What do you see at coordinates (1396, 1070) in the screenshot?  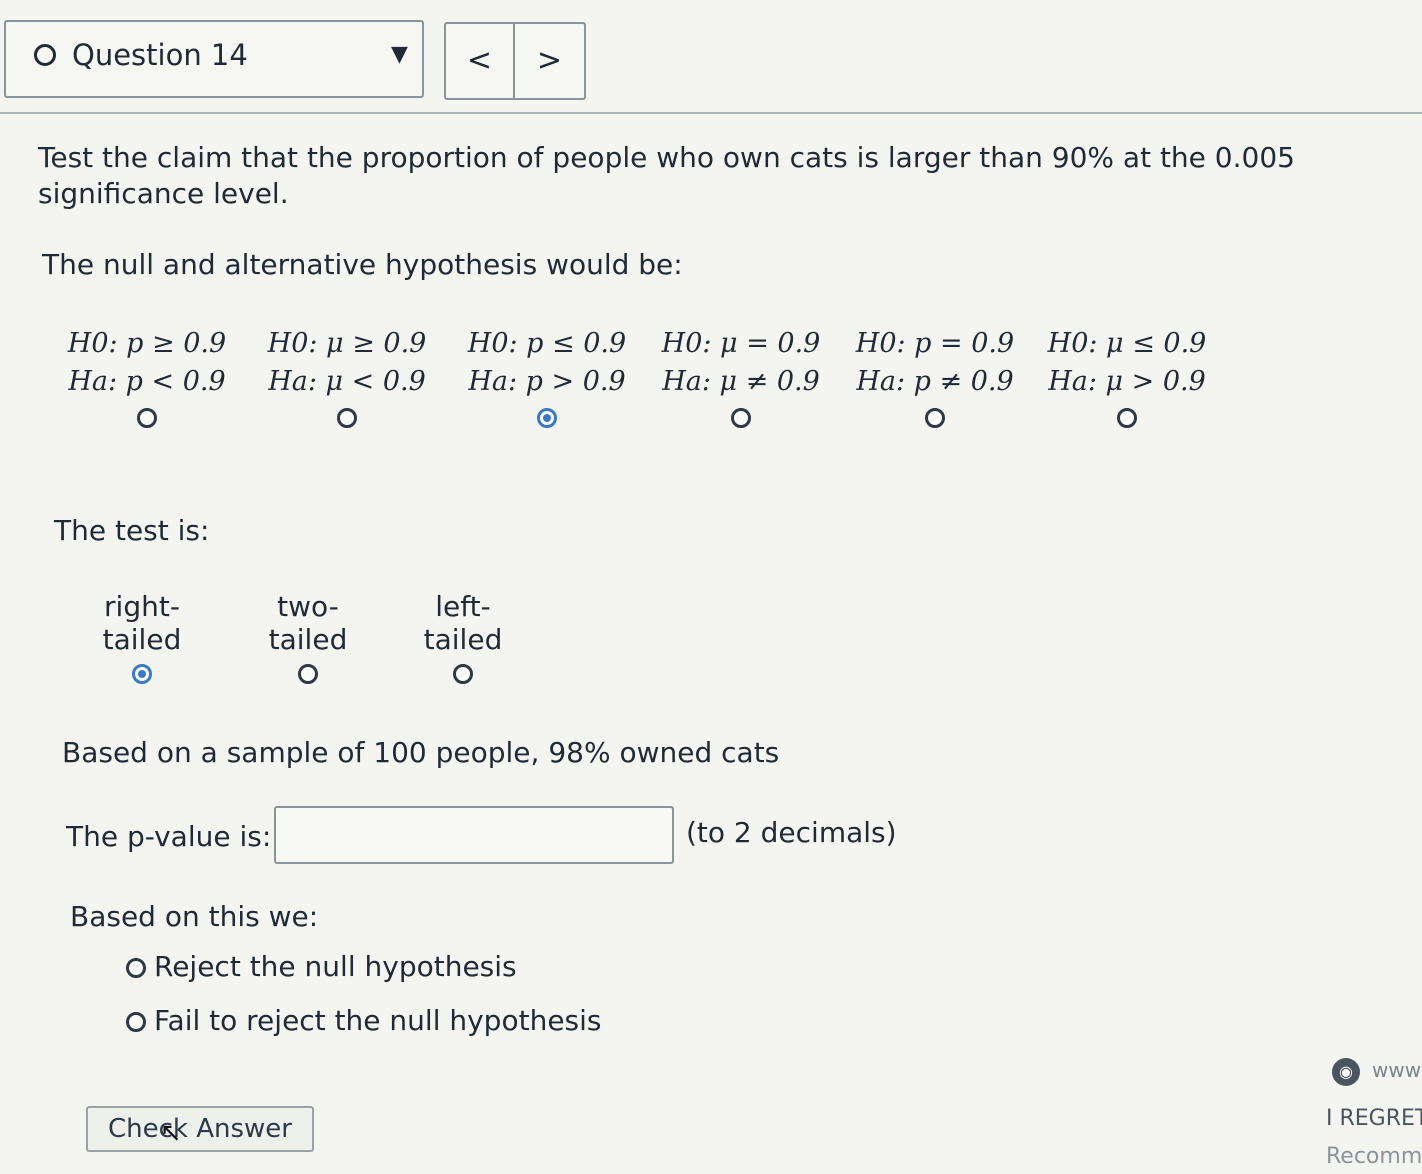 I see `sidebar-url-text: www` at bounding box center [1396, 1070].